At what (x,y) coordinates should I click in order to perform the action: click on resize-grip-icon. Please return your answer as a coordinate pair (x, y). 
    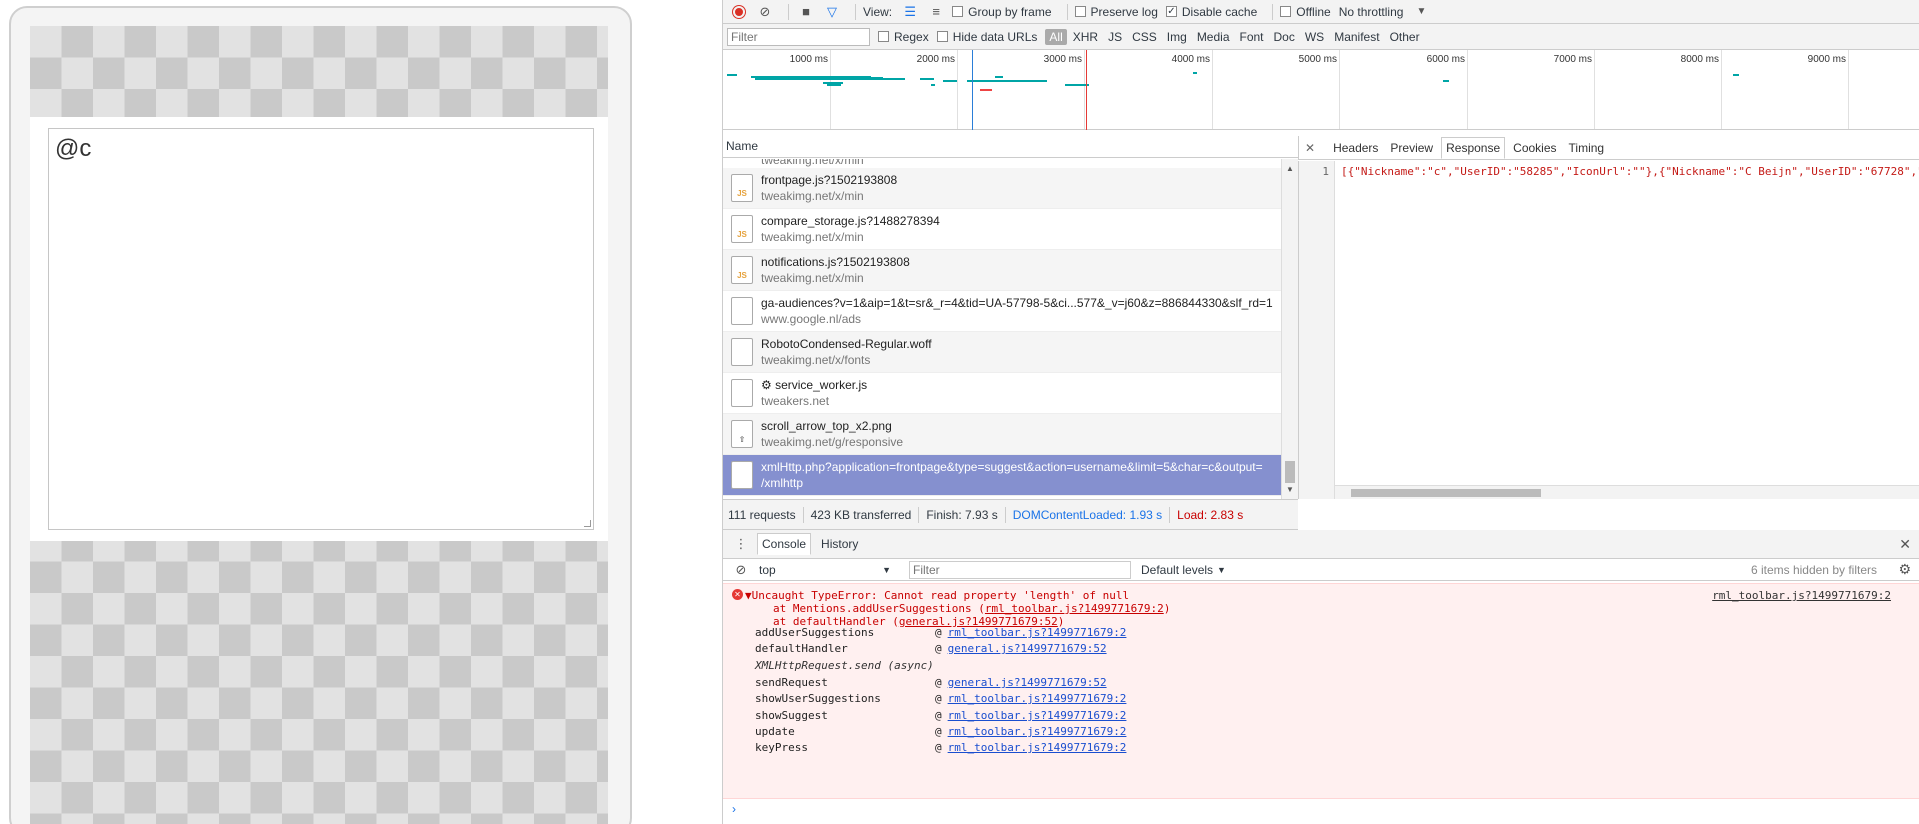
    Looking at the image, I should click on (587, 523).